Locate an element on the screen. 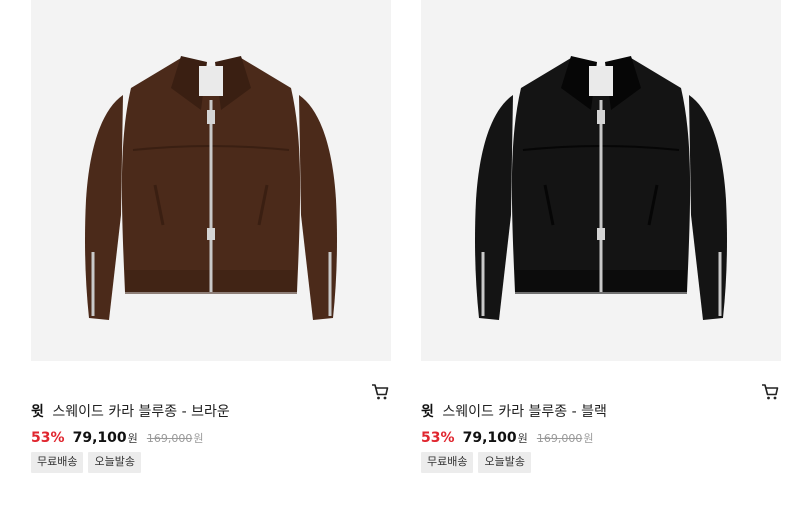 This screenshot has width=805, height=516. product-title: 윗 스웨이드 카라 블루종 - 블랙 is located at coordinates (601, 413).